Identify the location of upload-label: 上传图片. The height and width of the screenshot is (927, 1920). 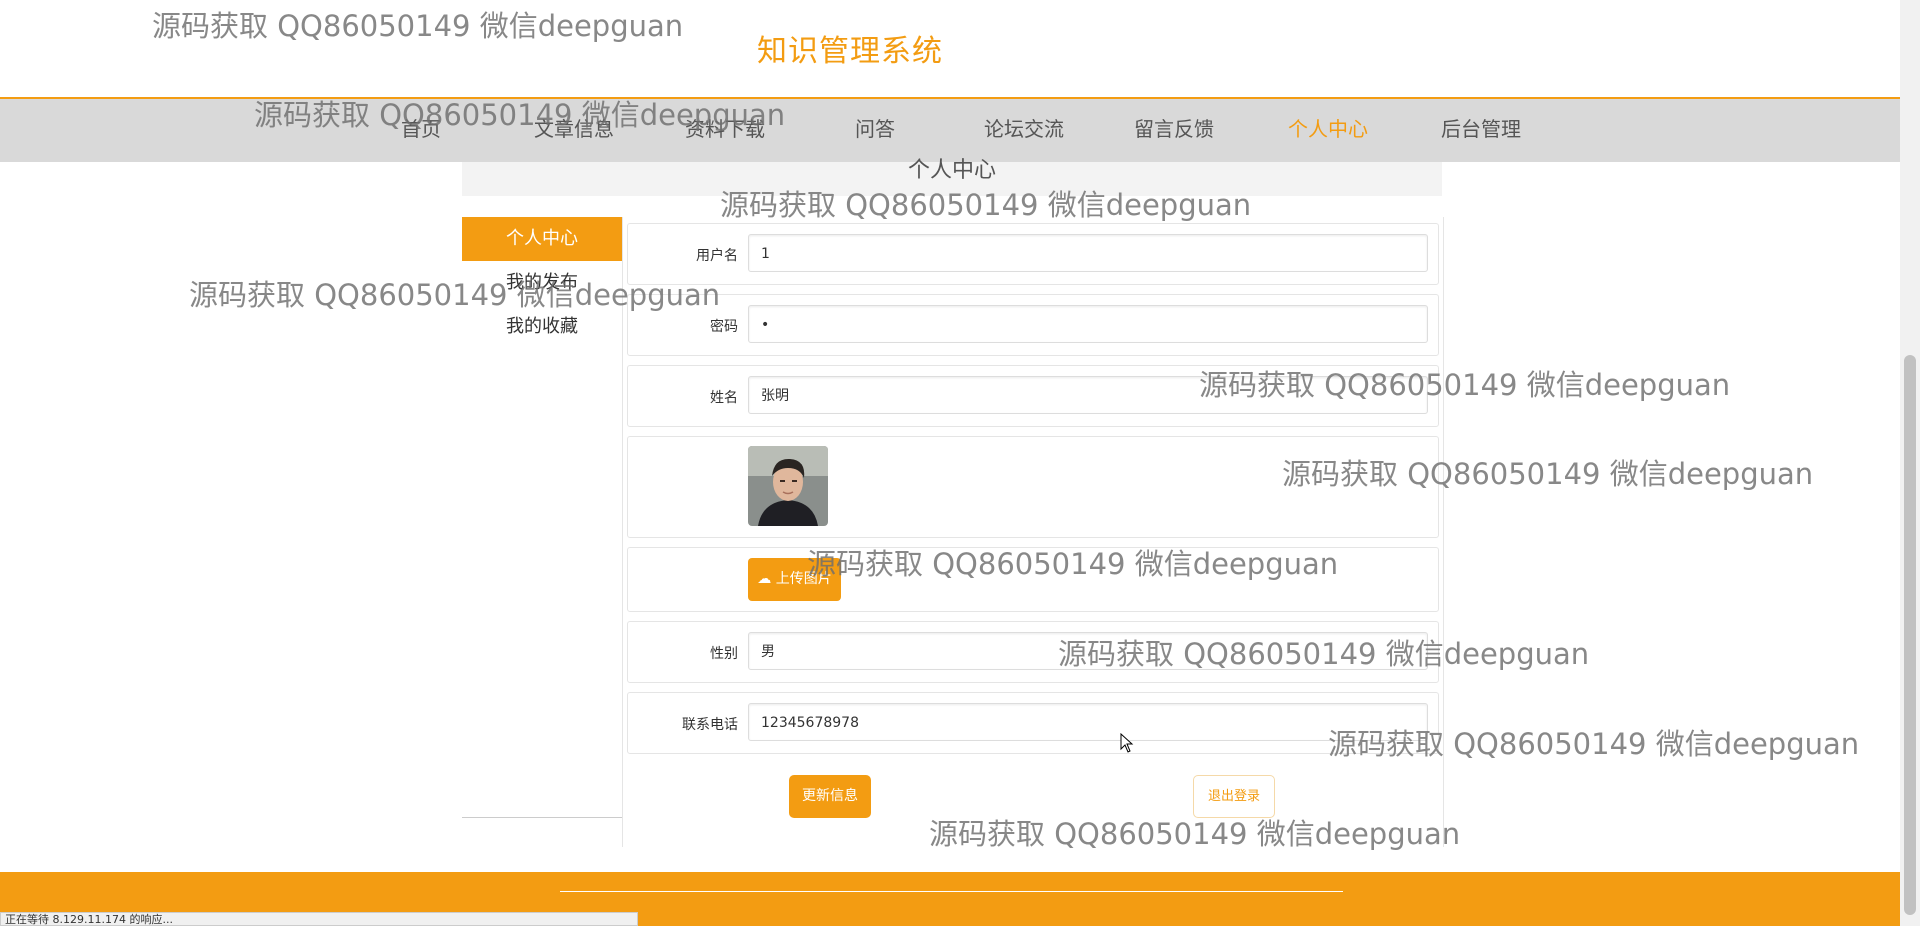
(803, 579).